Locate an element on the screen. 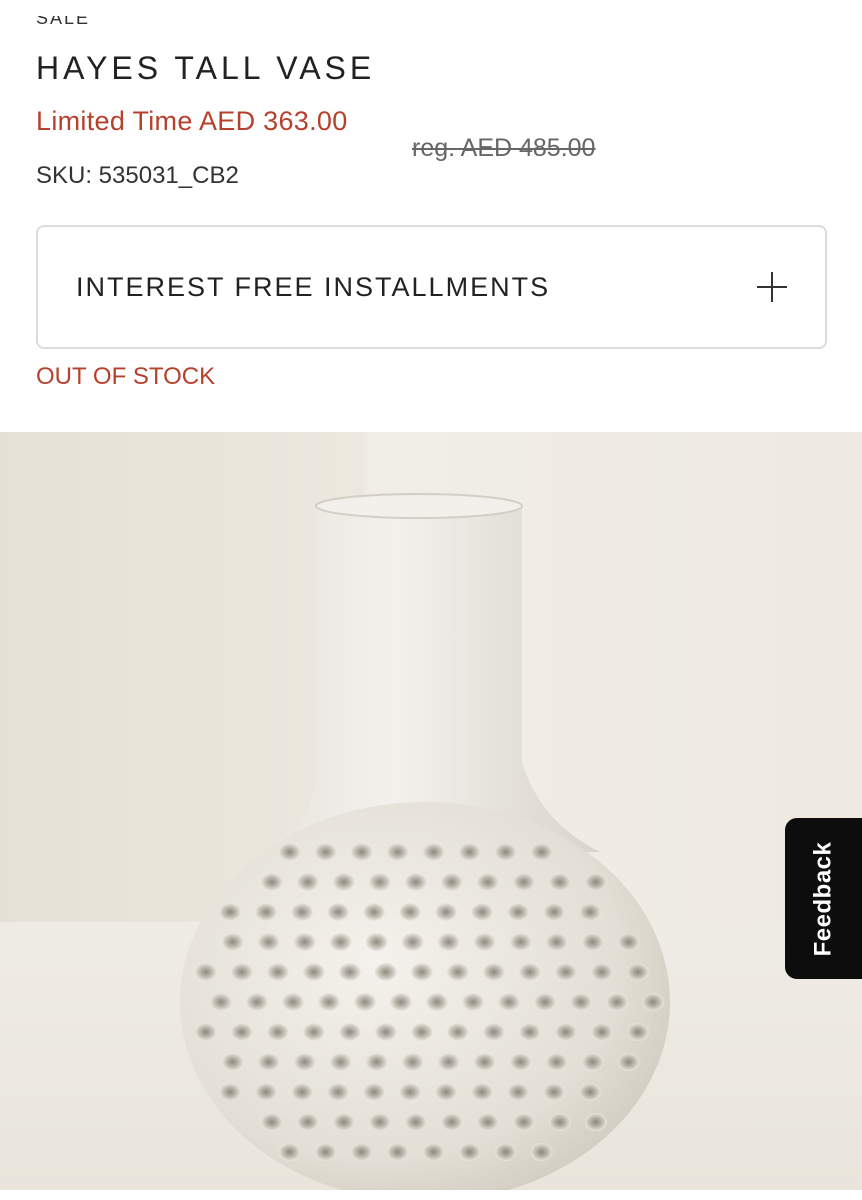 The height and width of the screenshot is (1200, 862). feedback-tab: Feedback is located at coordinates (823, 898).